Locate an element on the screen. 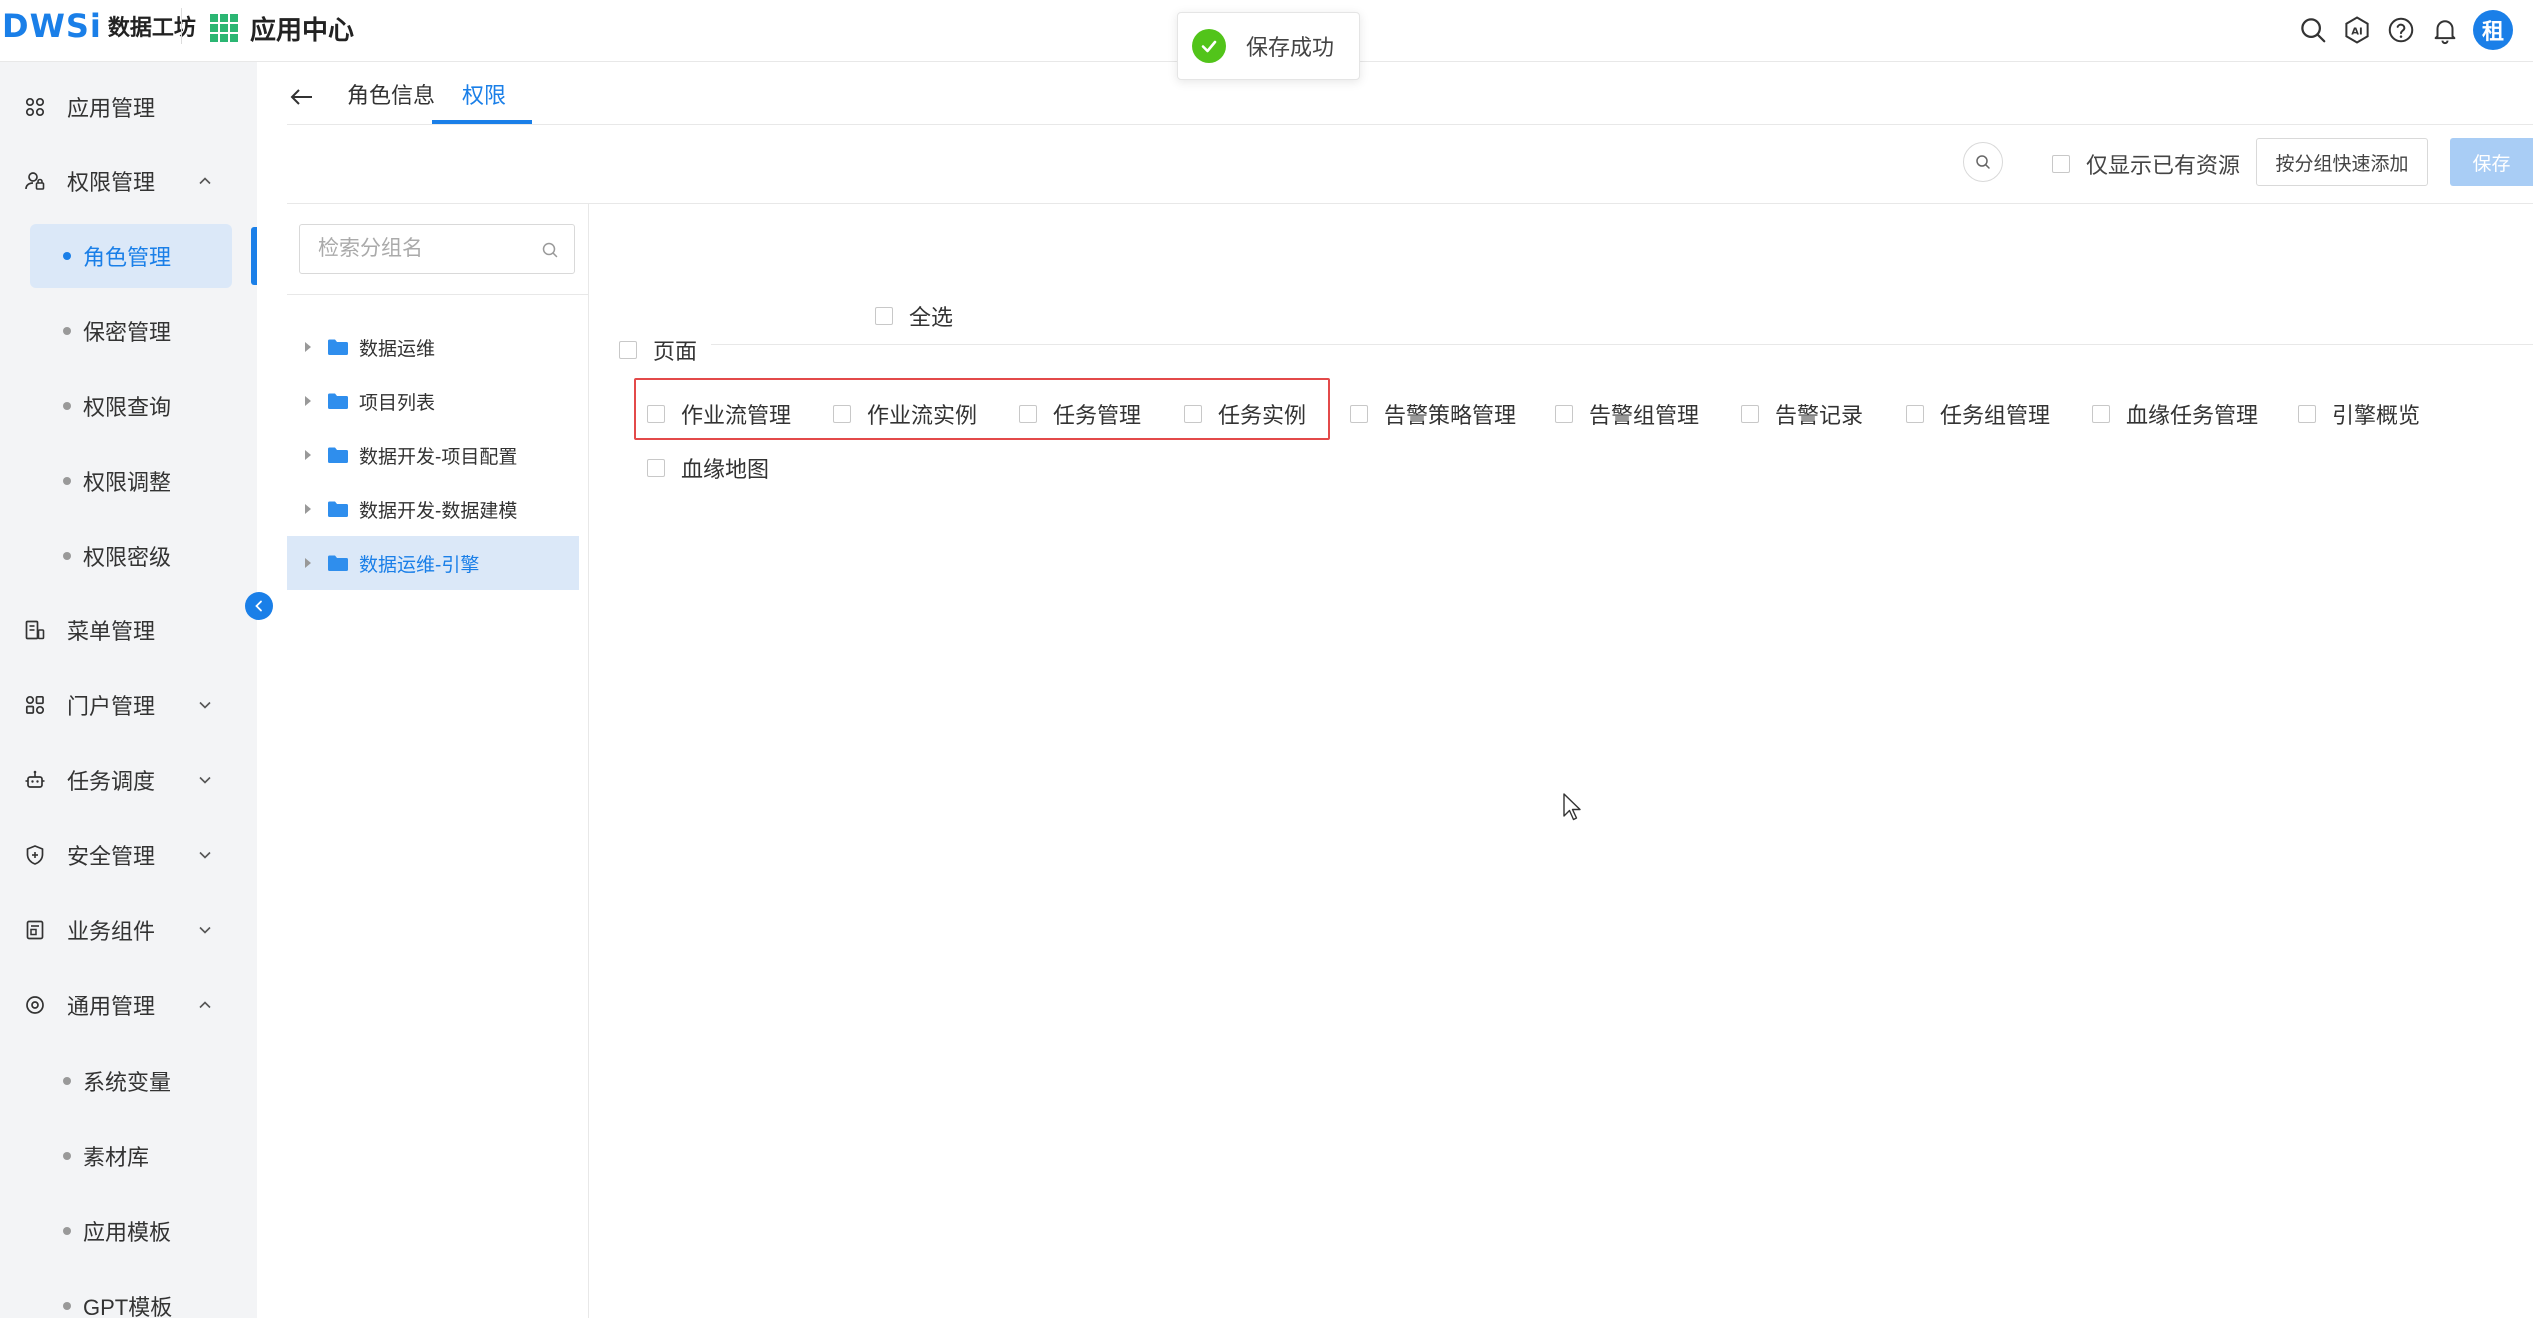  perm-label: 引擎概览 is located at coordinates (2376, 415).